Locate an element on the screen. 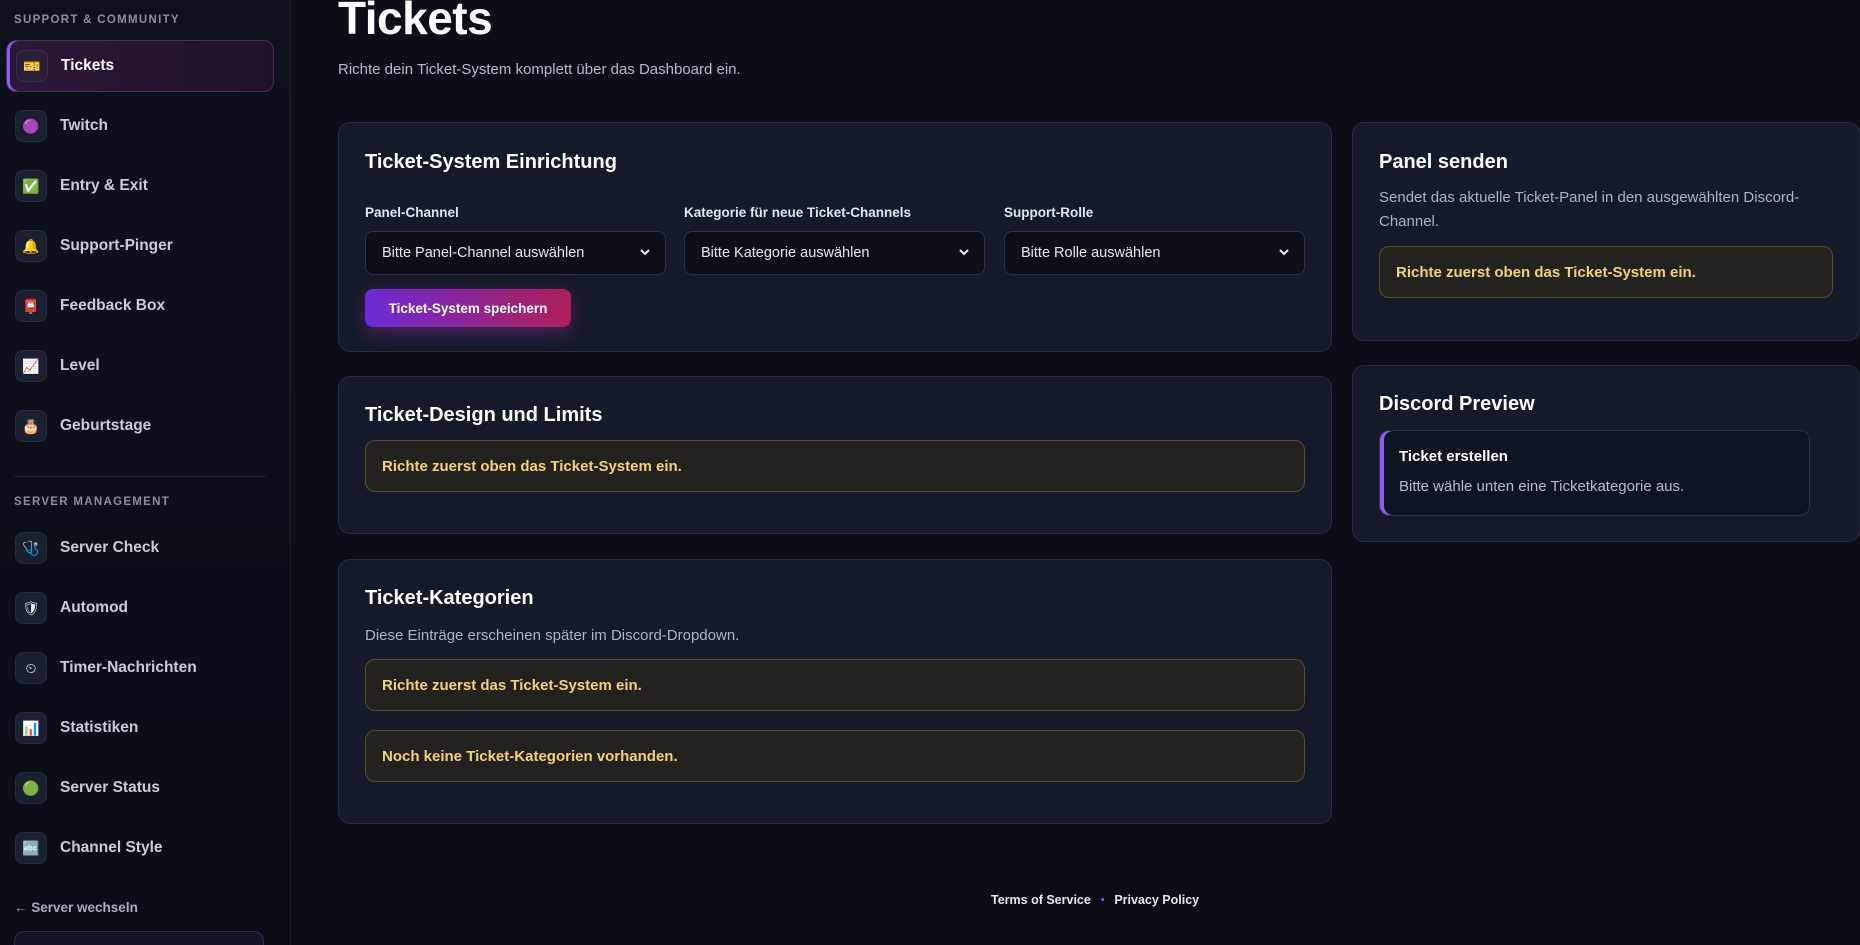 The width and height of the screenshot is (1860, 945). embed-title: Ticket erstellen is located at coordinates (1453, 456).